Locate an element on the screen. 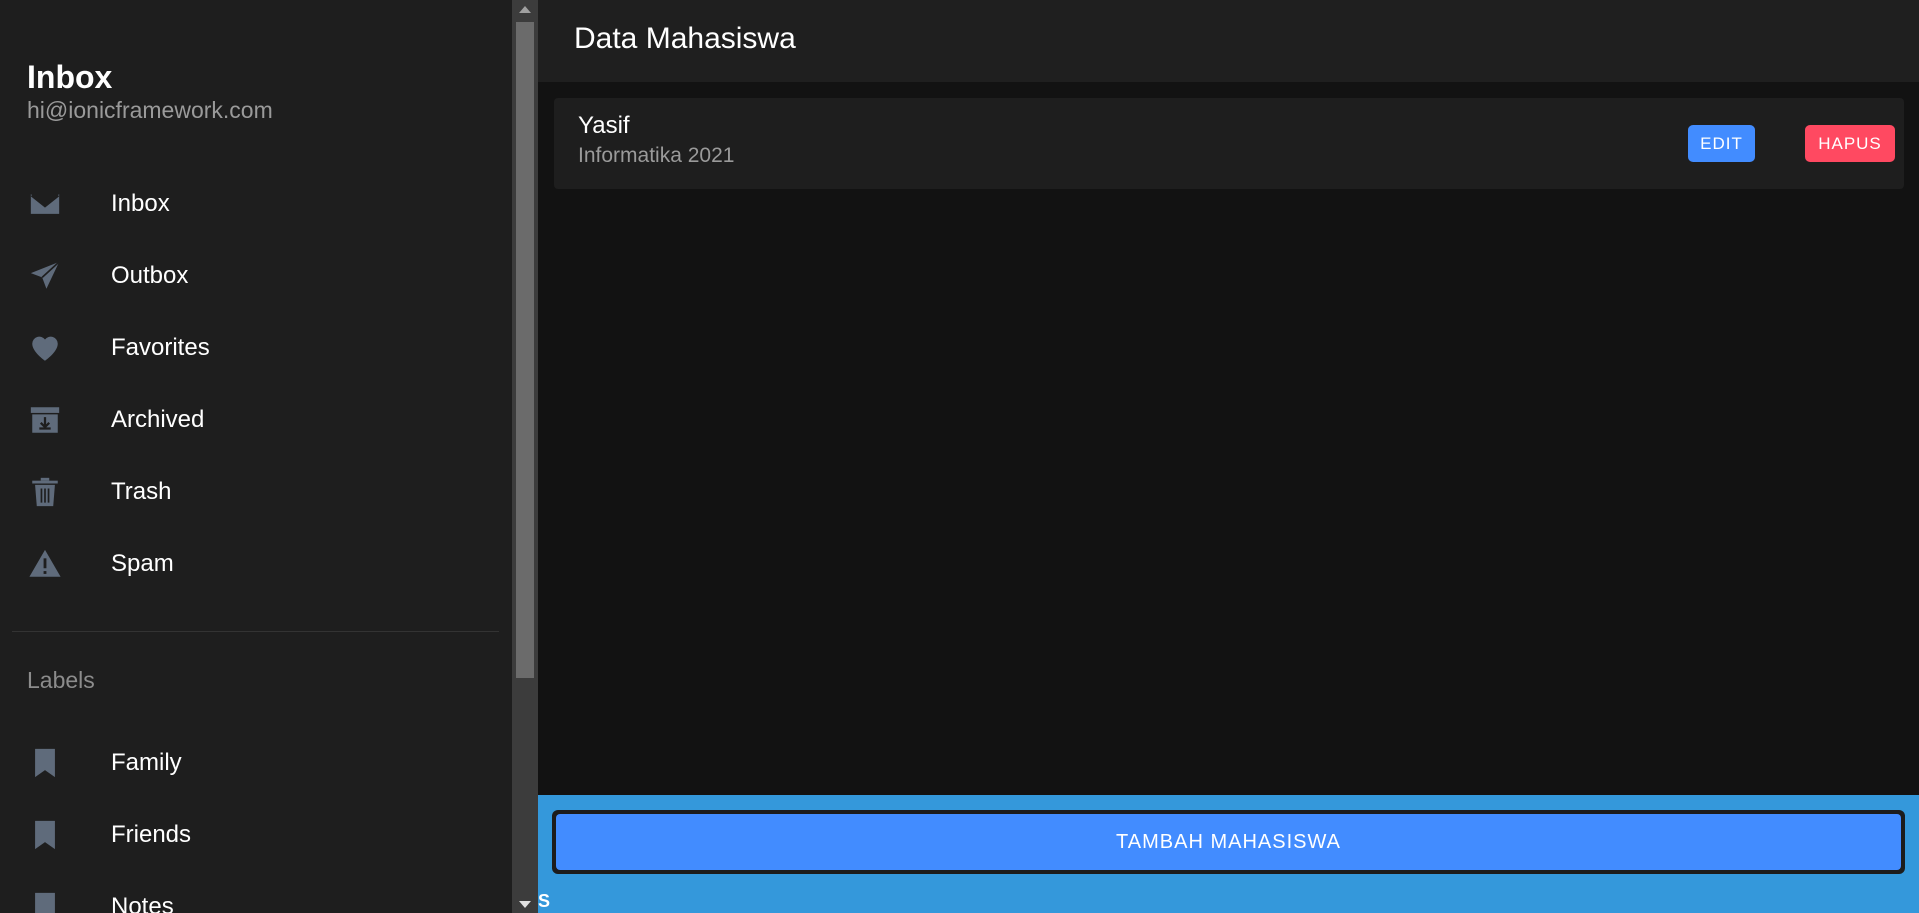  footer: TAMBAH MAHASISWA S is located at coordinates (1228, 854).